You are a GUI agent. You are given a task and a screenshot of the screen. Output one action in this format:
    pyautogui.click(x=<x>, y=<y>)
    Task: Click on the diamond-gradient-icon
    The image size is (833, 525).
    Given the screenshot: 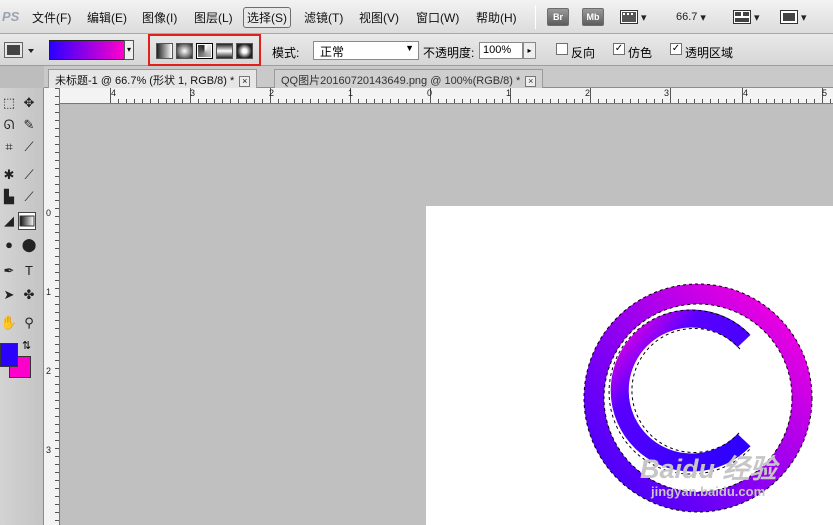 What is the action you would take?
    pyautogui.click(x=244, y=51)
    